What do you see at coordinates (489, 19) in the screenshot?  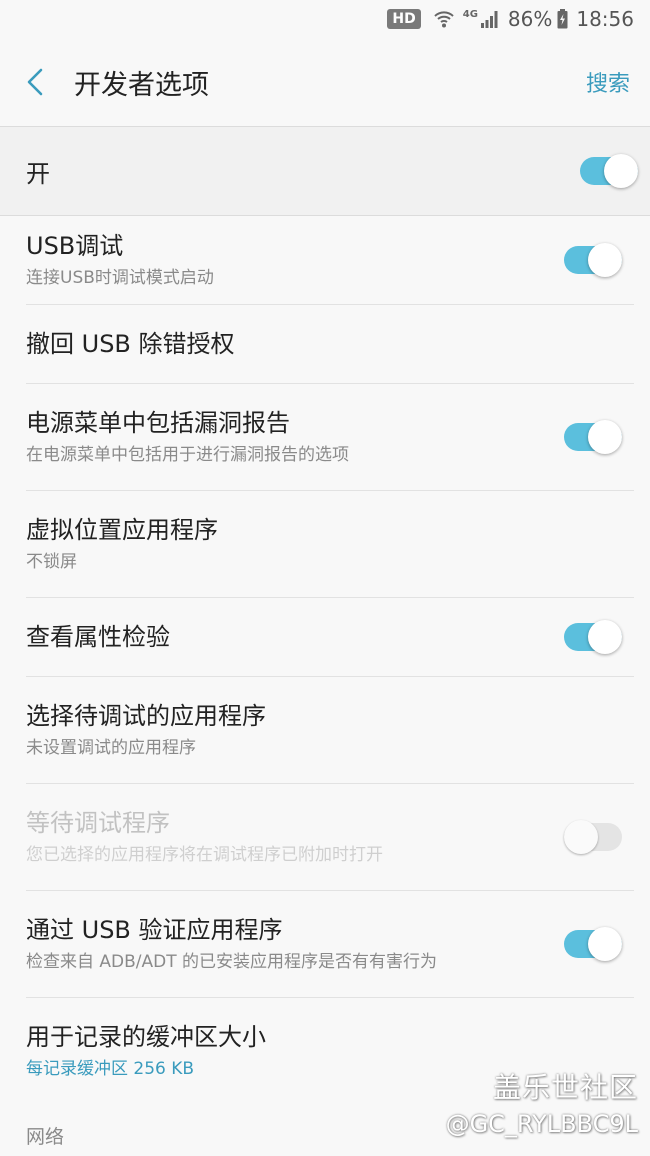 I see `signal-icon` at bounding box center [489, 19].